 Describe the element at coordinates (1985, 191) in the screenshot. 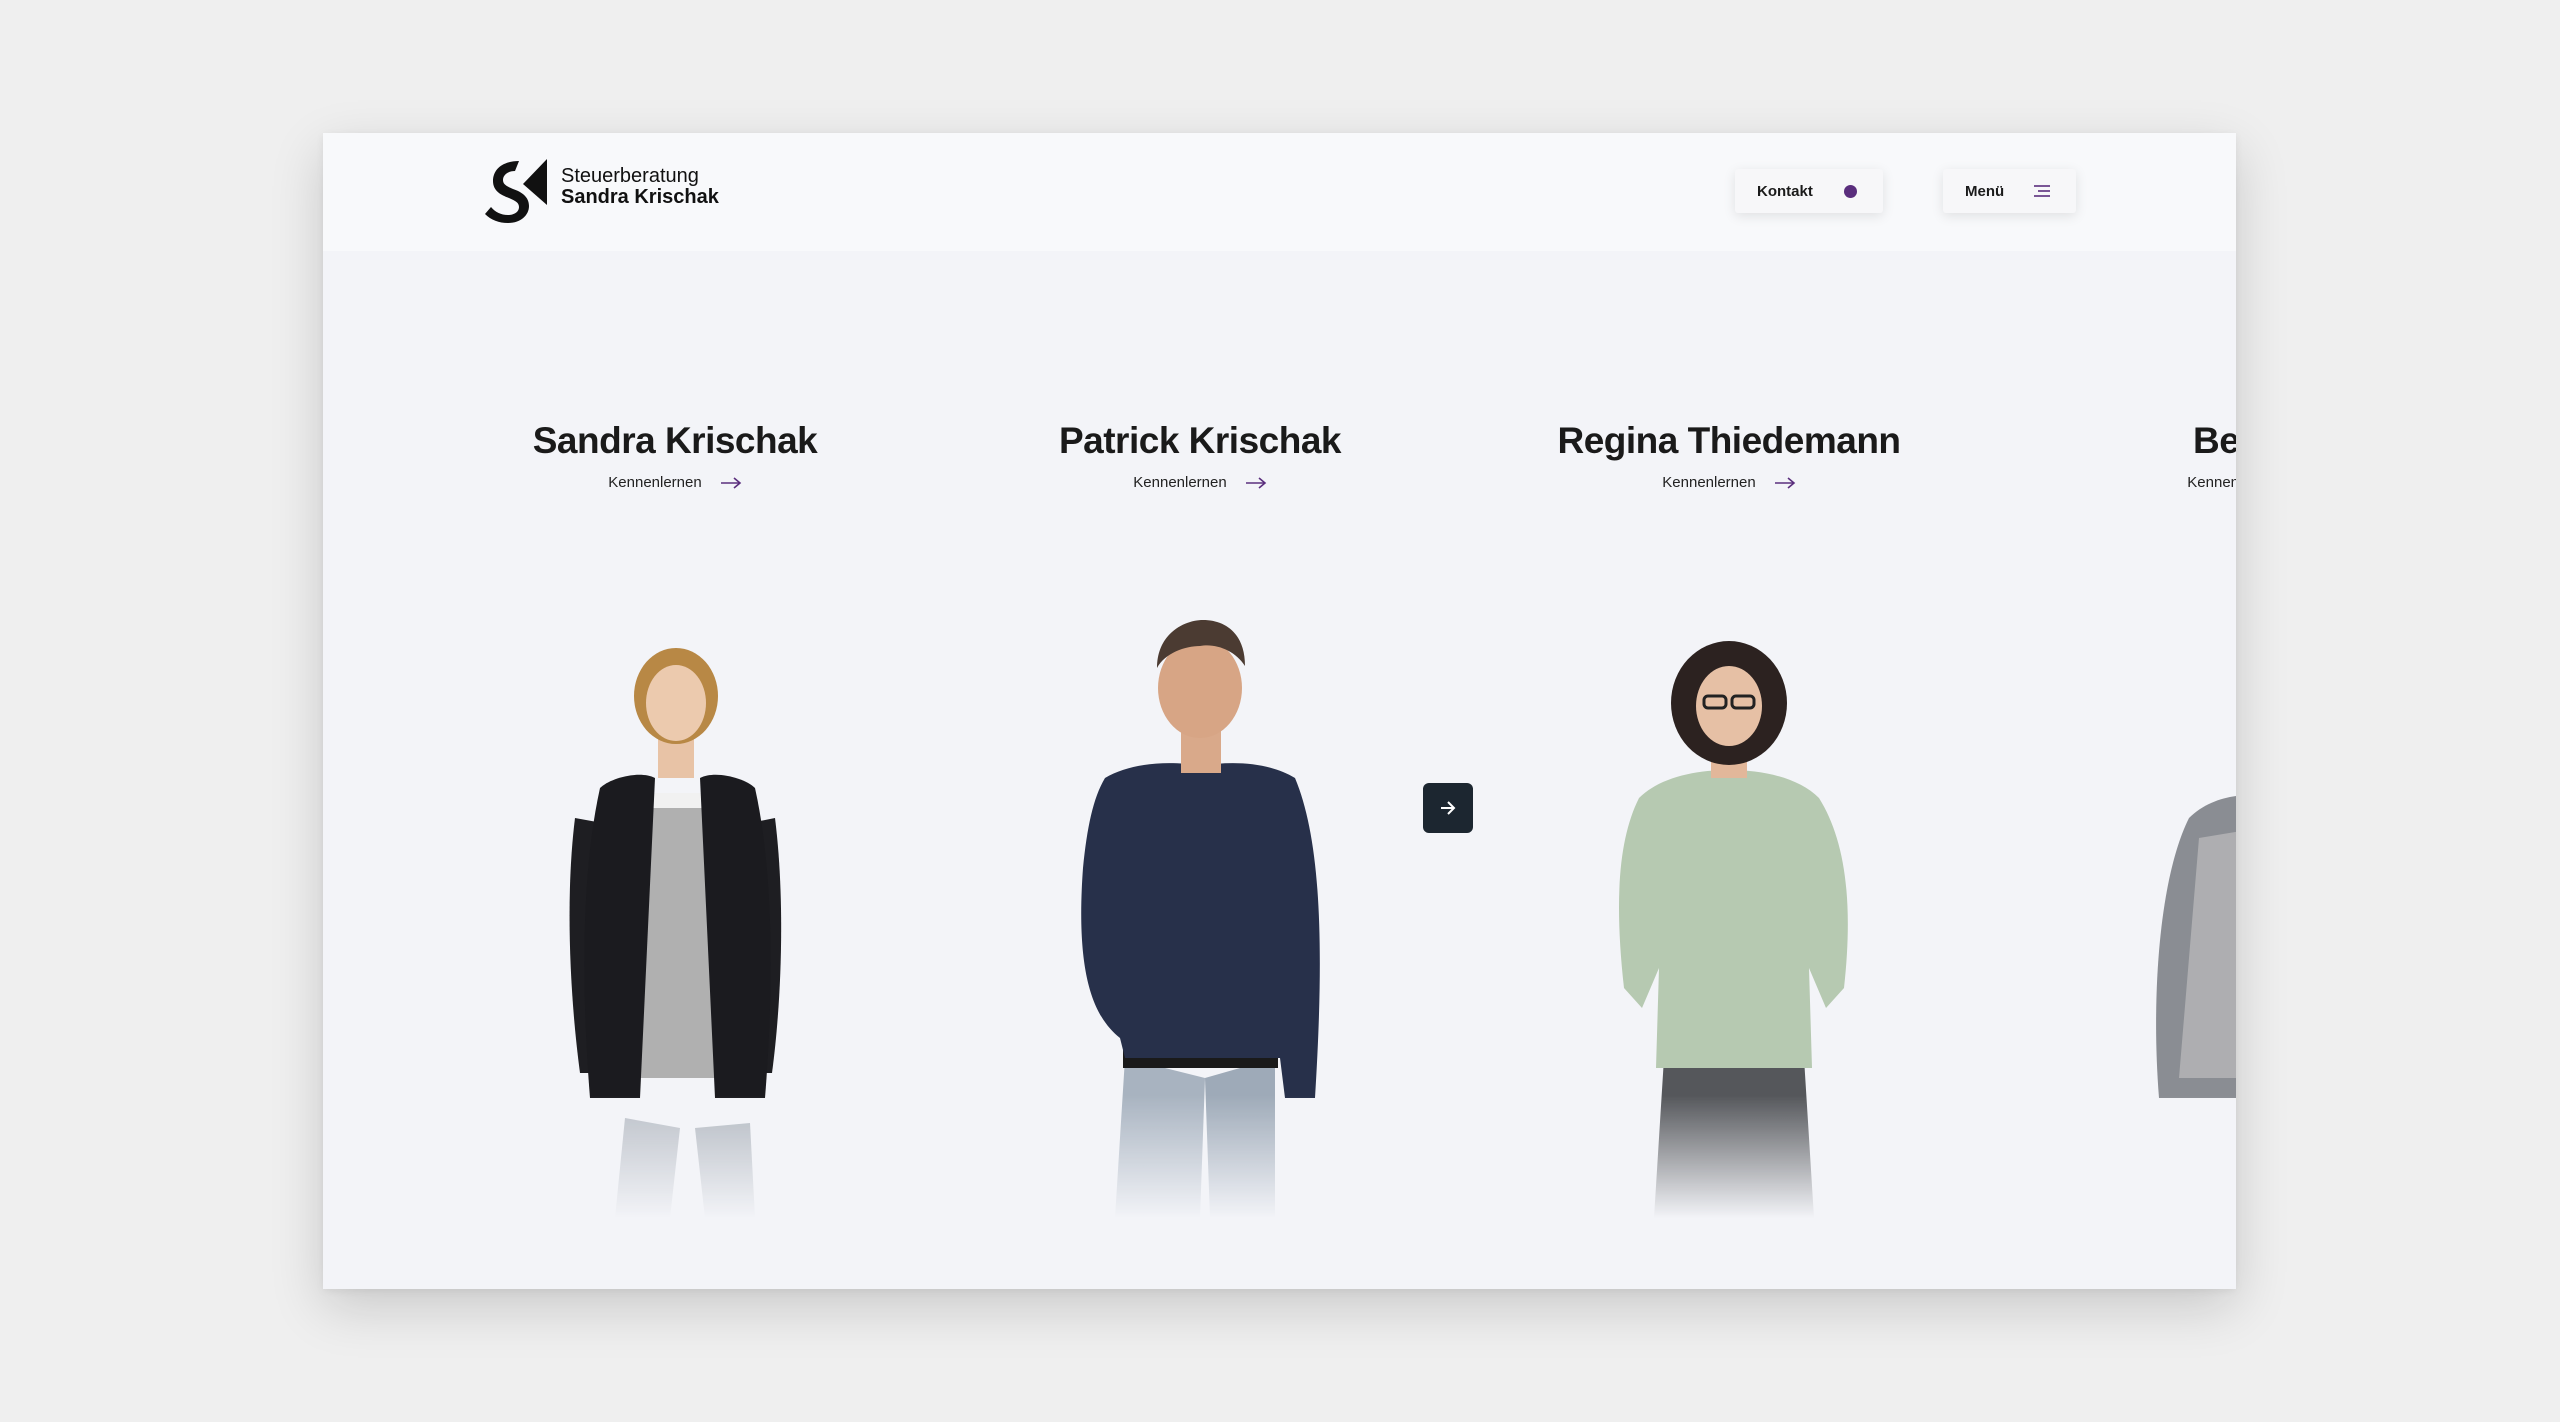

I see `menu-label: Menü` at that location.